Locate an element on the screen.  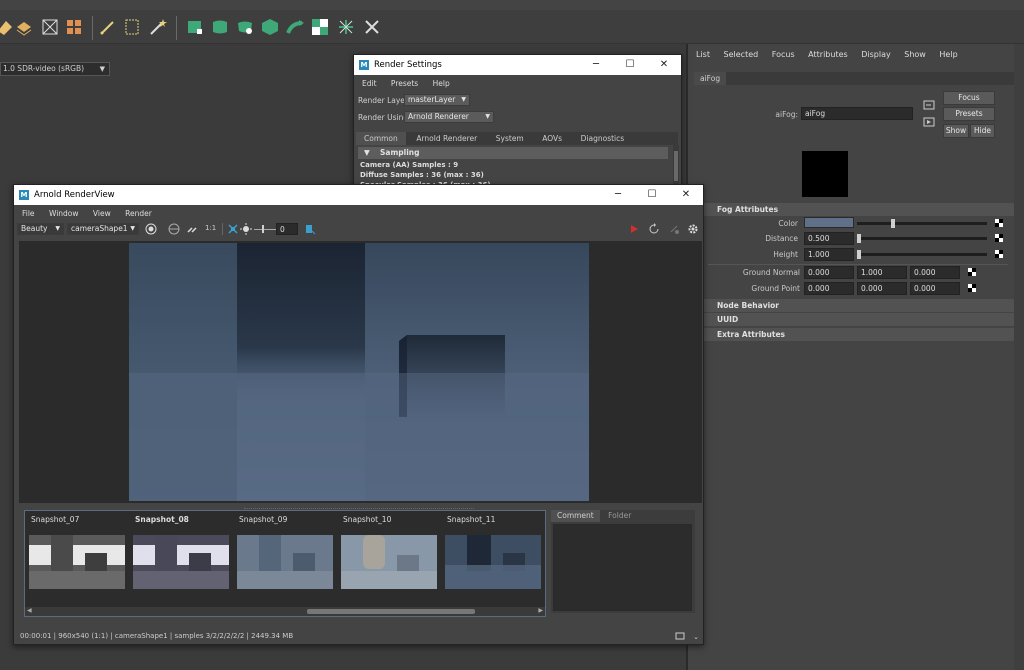
color-space-dropdown: 1.0 SDR-video (sRGB) ▼ is located at coordinates (55, 69).